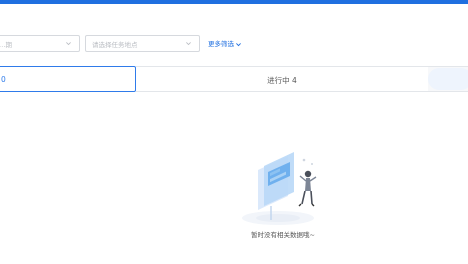 The height and width of the screenshot is (264, 468). Describe the element at coordinates (68, 79) in the screenshot. I see `tab-all: 0` at that location.